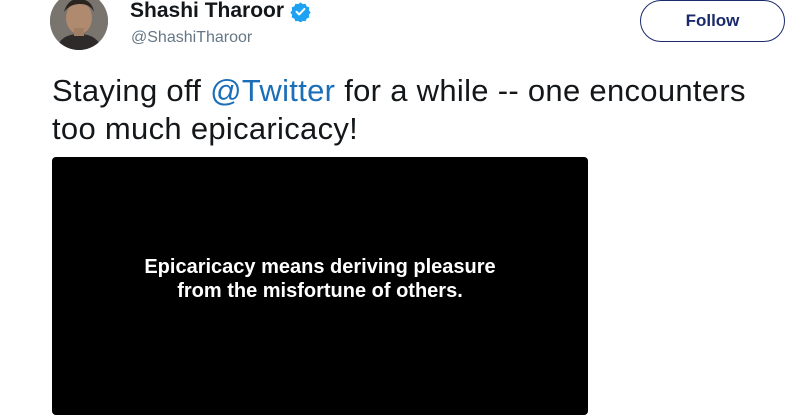 This screenshot has height=420, width=800. Describe the element at coordinates (320, 291) in the screenshot. I see `media-caption-line-2: from the misfortune of others.` at that location.